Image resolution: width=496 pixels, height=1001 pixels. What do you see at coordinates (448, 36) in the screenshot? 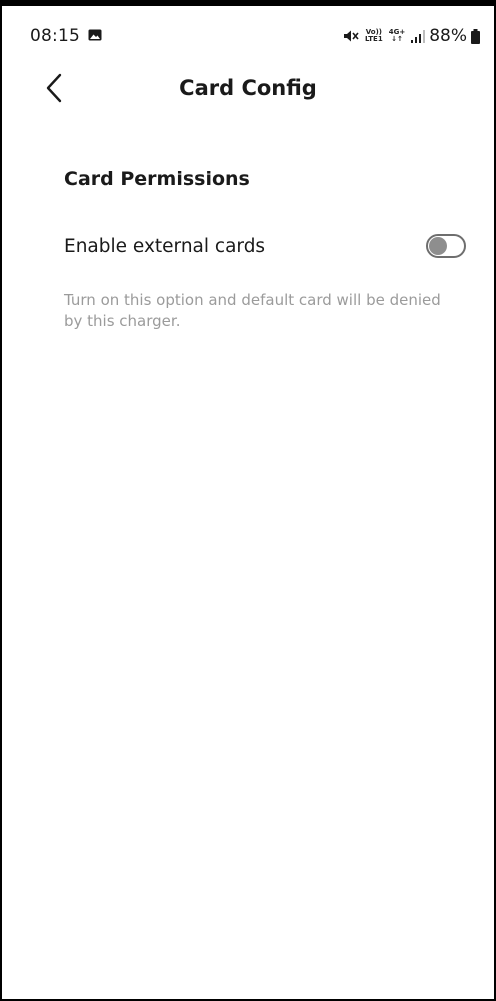
I see `battery-percent: 88%` at bounding box center [448, 36].